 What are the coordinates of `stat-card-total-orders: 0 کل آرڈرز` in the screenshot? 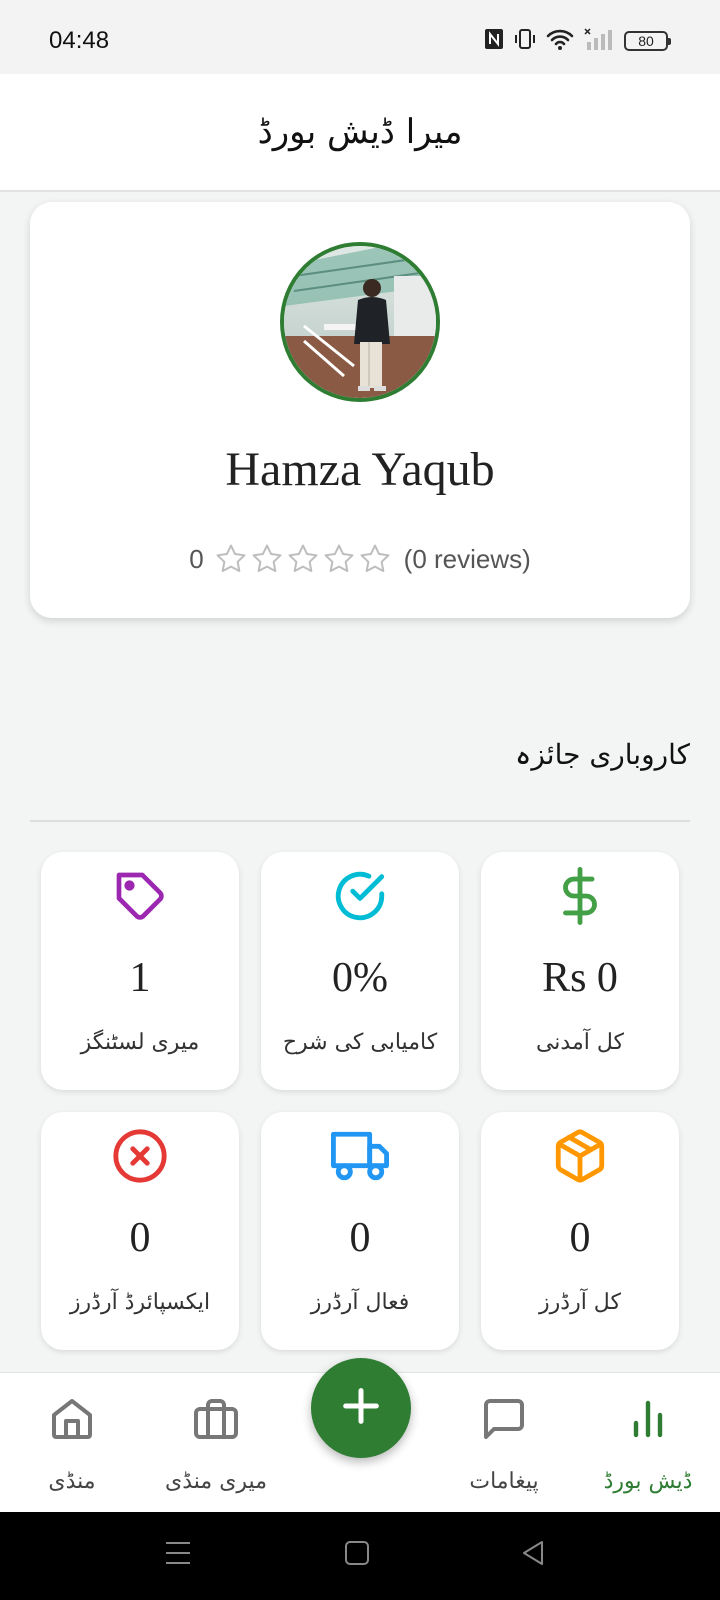 It's located at (580, 1231).